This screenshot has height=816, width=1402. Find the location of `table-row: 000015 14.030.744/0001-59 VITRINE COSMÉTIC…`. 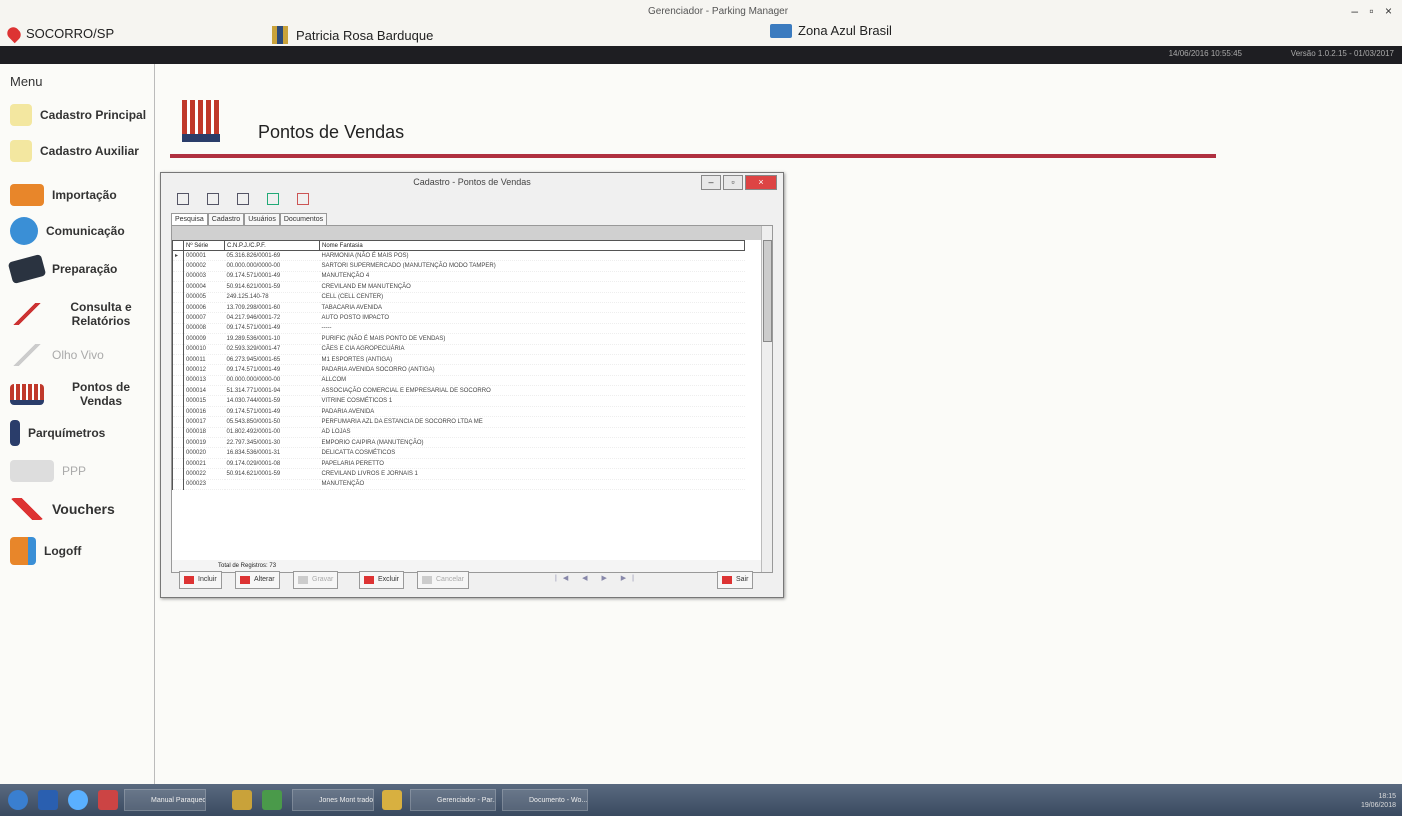

table-row: 000015 14.030.744/0001-59 VITRINE COSMÉTIC… is located at coordinates (458, 401).